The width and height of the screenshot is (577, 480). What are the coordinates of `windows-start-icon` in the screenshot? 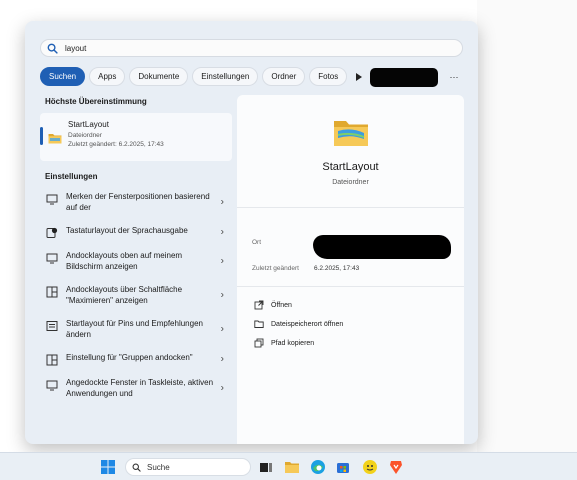 It's located at (108, 467).